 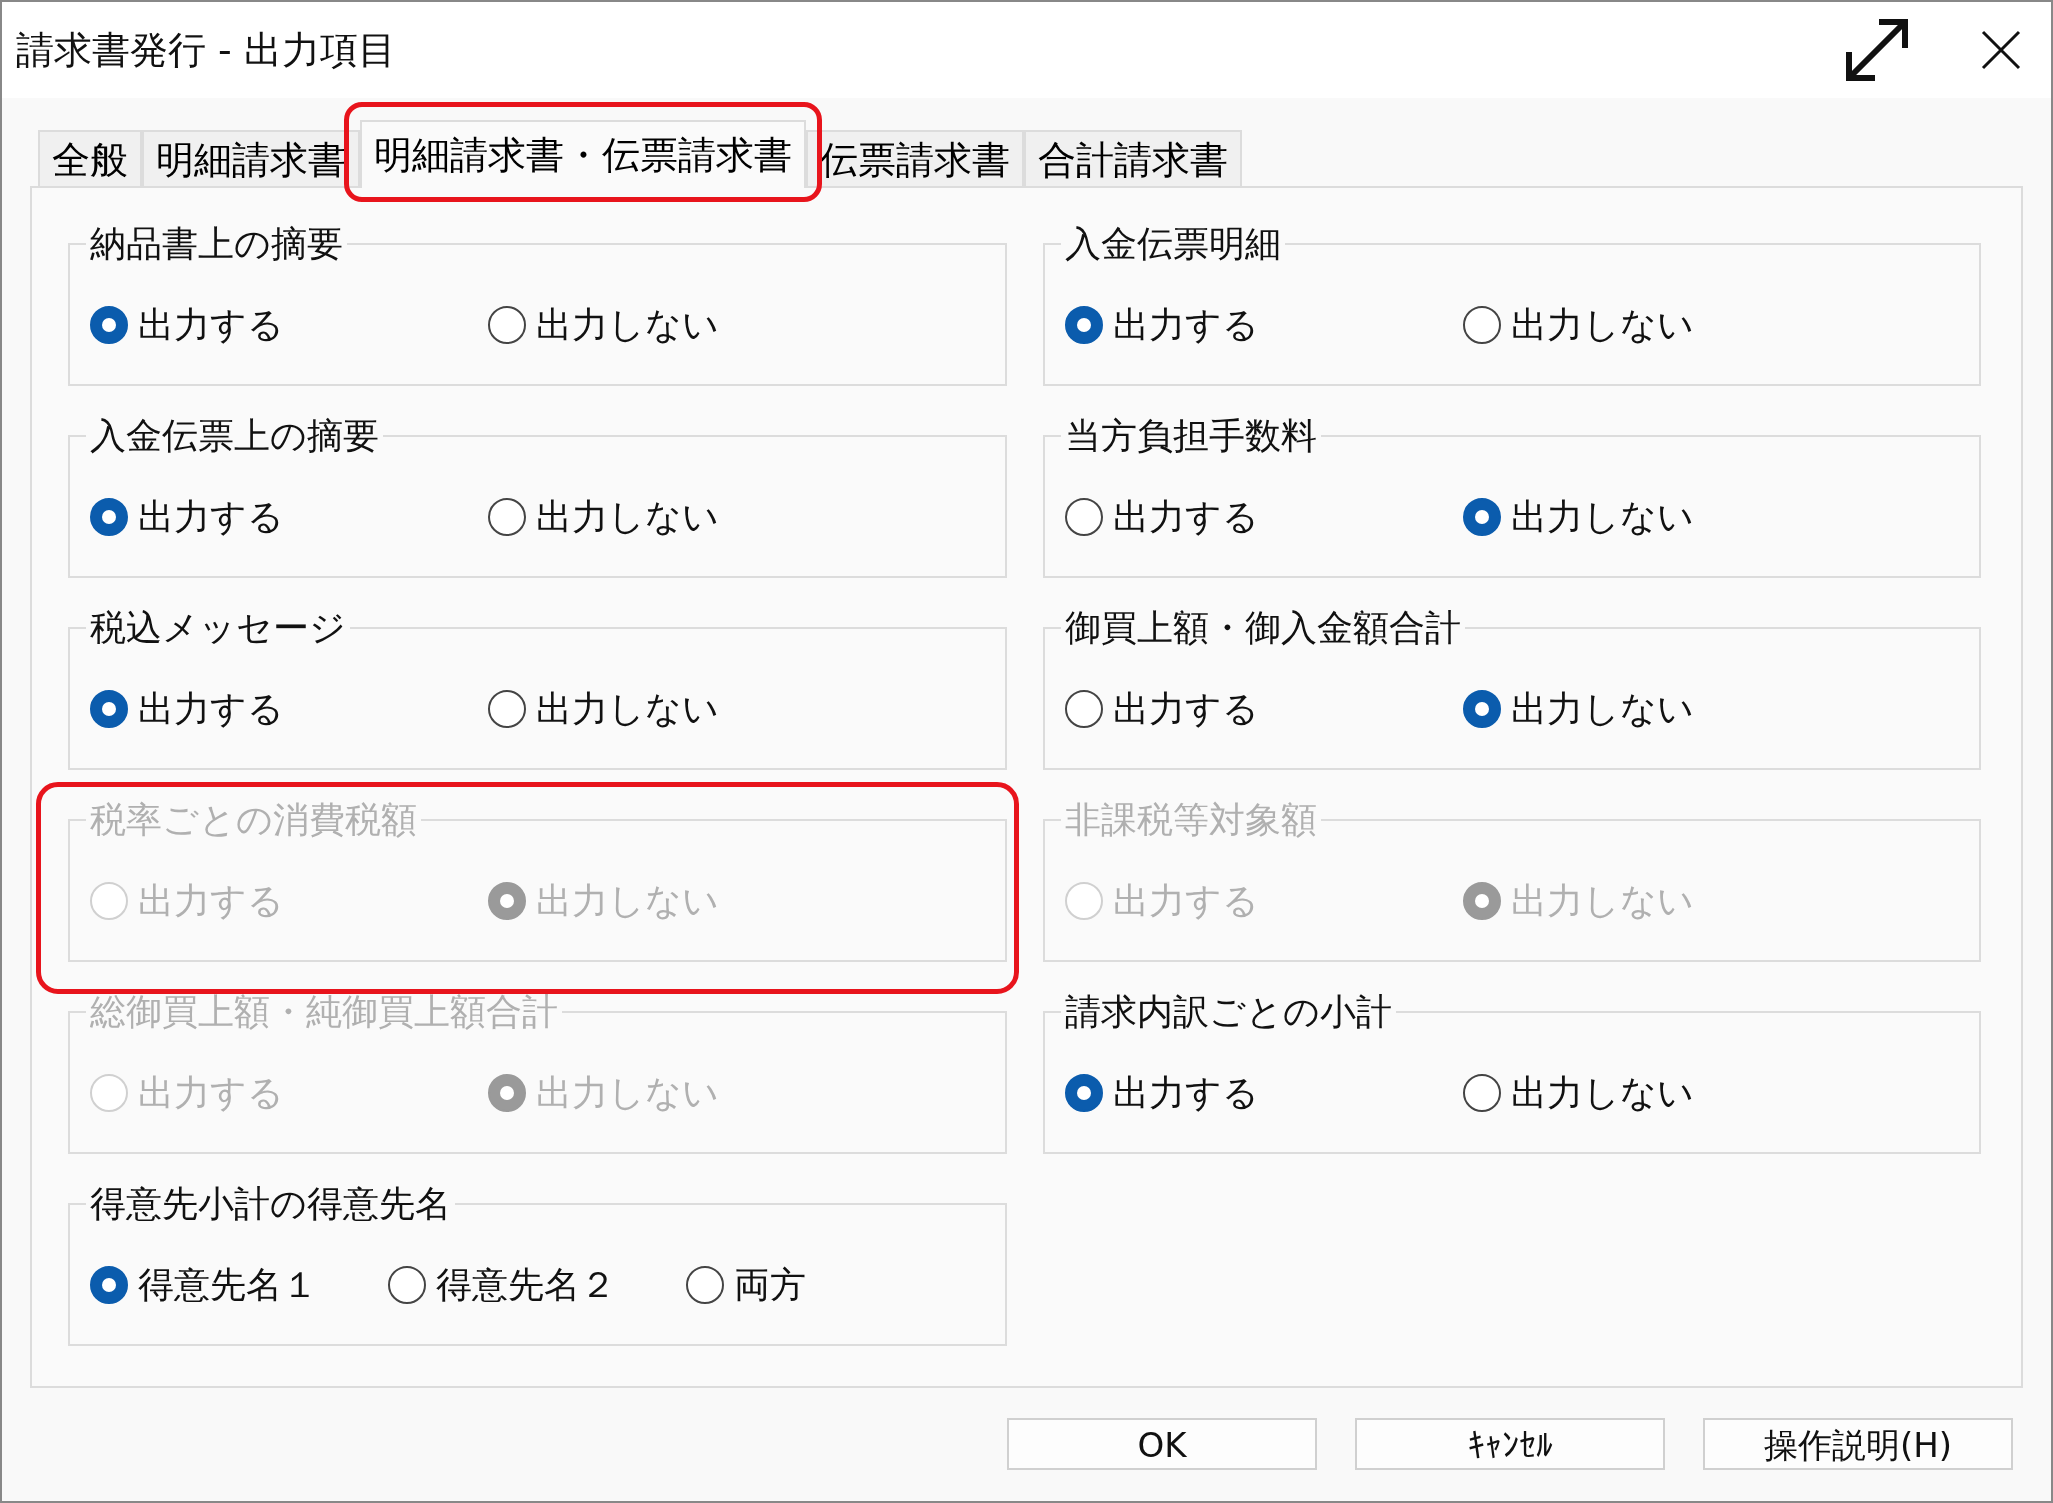 What do you see at coordinates (1172, 244) in the screenshot?
I see `group-label: 入金伝票明細` at bounding box center [1172, 244].